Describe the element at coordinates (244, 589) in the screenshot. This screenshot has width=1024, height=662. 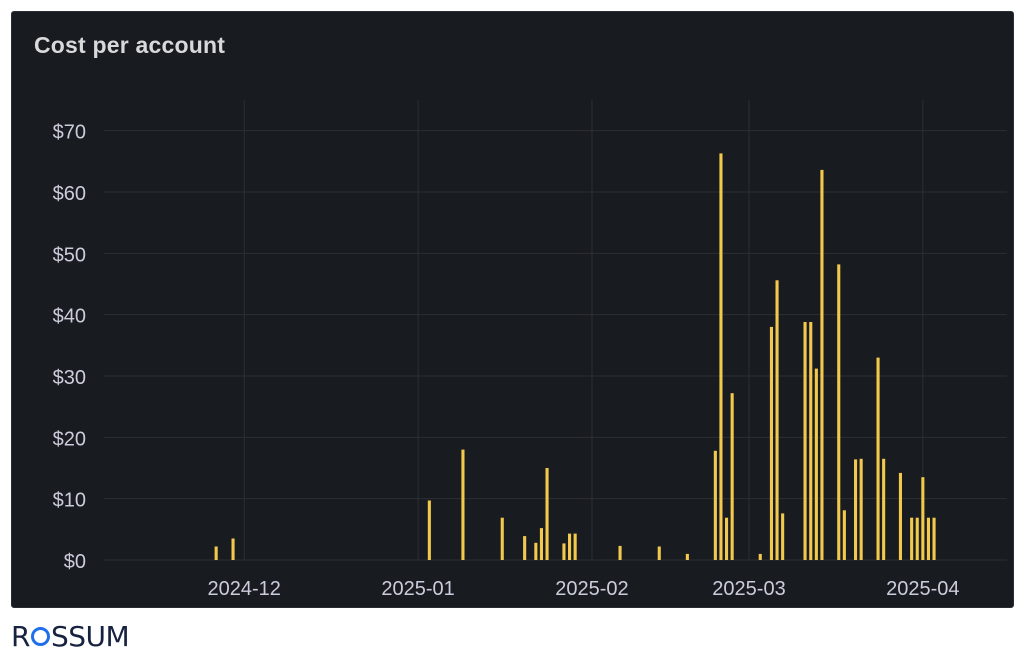
I see `x-tick-label: 2024-12` at that location.